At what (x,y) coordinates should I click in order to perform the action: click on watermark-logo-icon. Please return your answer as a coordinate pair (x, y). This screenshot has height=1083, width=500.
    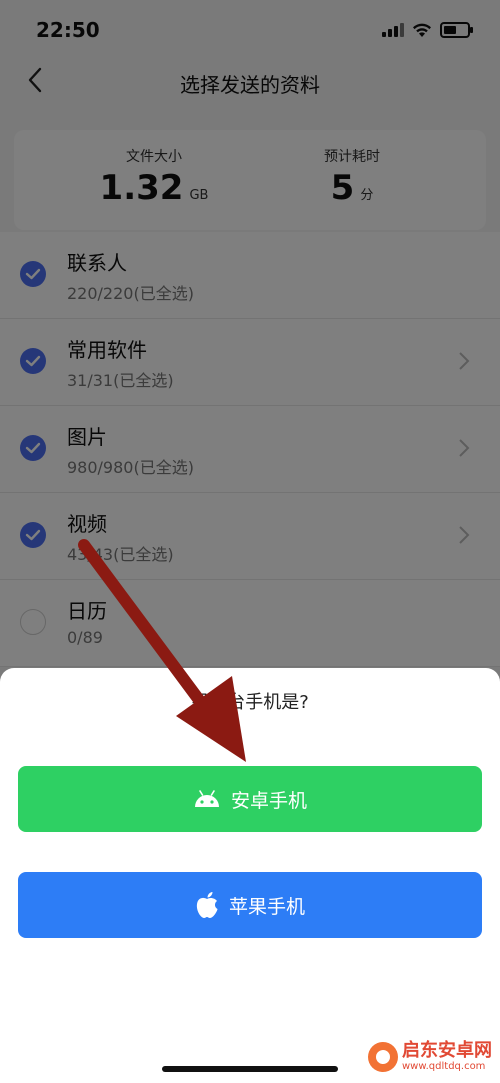
    Looking at the image, I should click on (383, 1057).